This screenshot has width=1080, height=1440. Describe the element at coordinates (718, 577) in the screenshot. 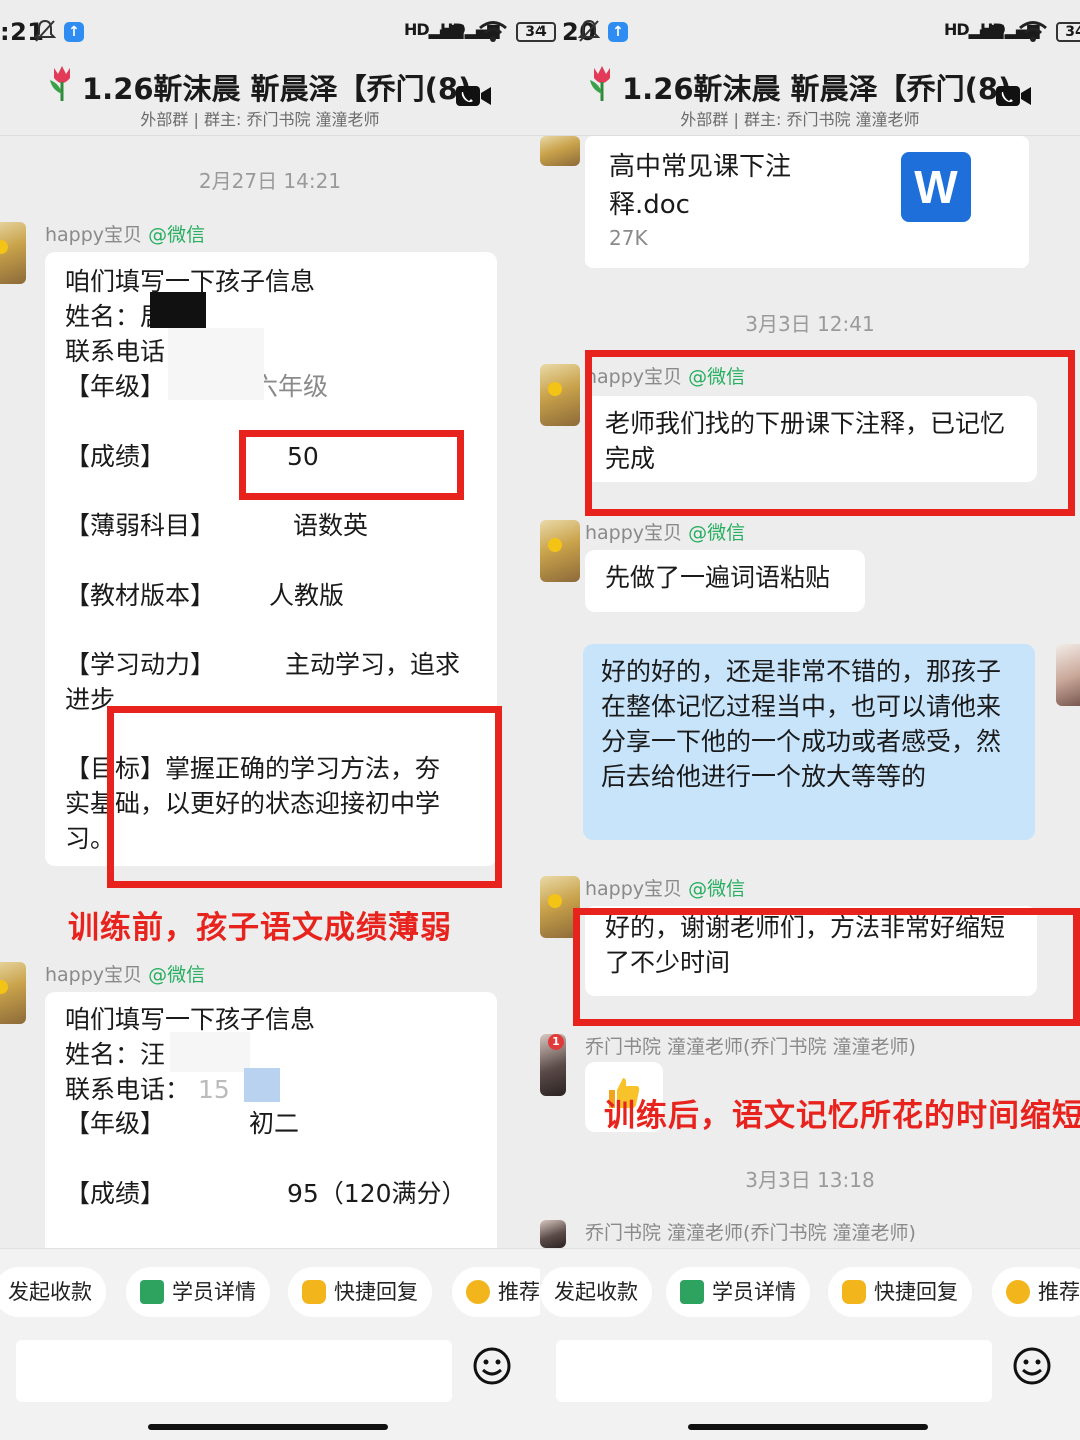

I see `message-text: 先做了一遍词语粘贴` at that location.